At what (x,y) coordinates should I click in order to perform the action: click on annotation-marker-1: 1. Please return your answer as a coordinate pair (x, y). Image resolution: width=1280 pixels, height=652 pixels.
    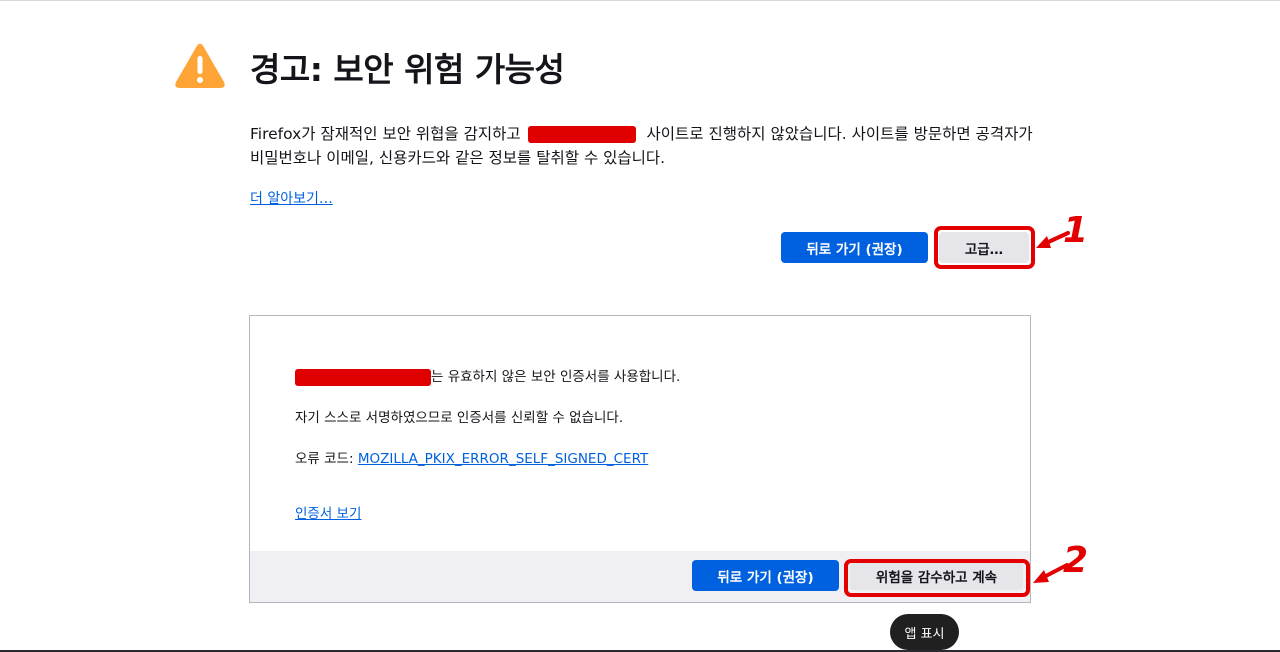
    Looking at the image, I should click on (1076, 230).